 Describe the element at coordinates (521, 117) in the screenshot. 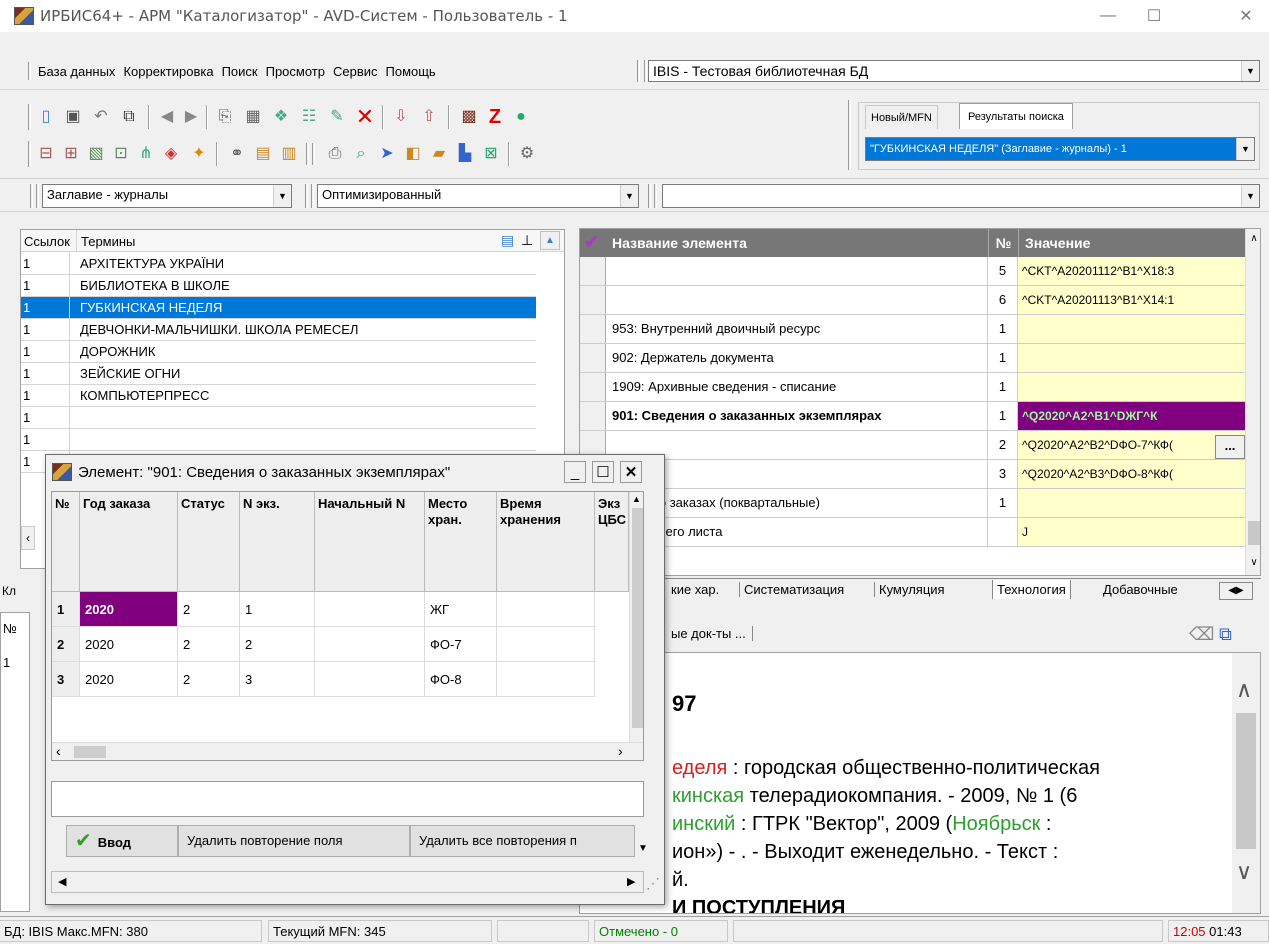

I see `globe-icon: ●` at that location.